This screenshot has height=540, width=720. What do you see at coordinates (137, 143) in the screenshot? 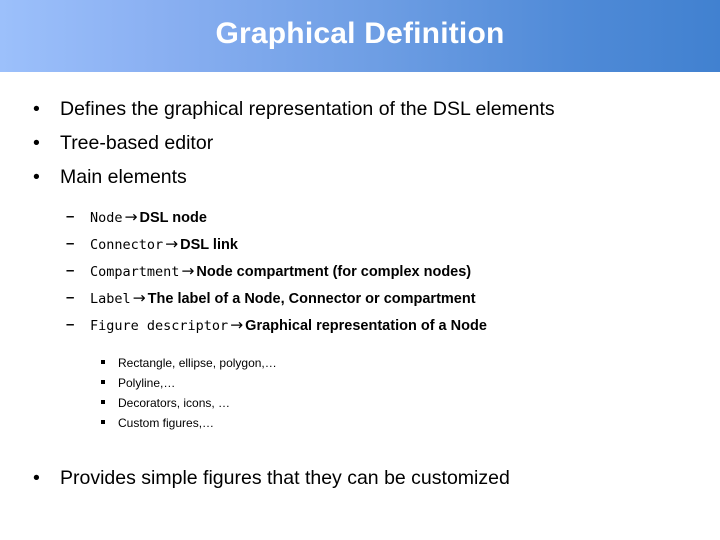
I see `list-item-label: Tree-based editor` at bounding box center [137, 143].